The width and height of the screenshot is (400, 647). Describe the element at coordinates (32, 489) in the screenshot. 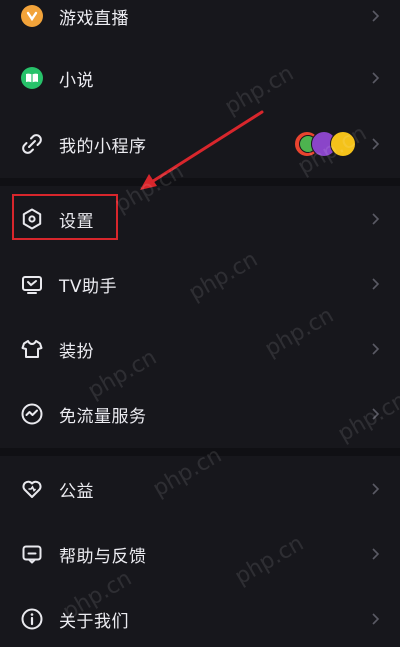

I see `heart-icon` at that location.